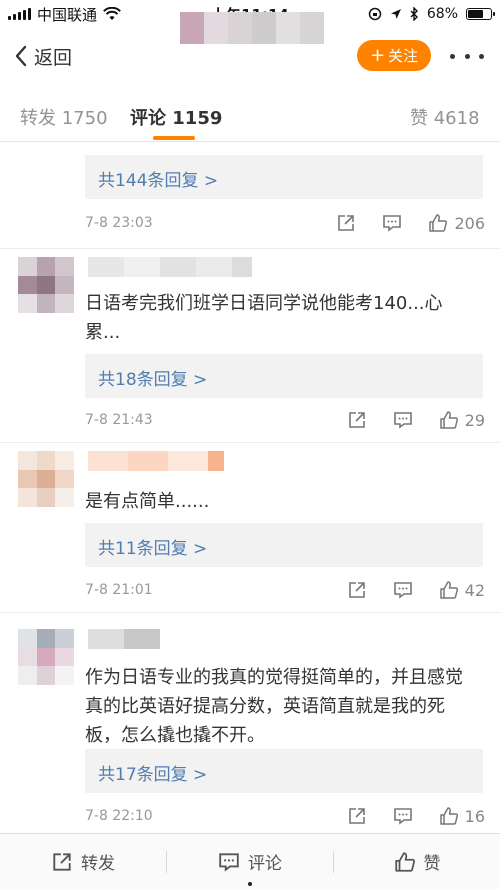 The image size is (500, 889). I want to click on battery-icon, so click(480, 14).